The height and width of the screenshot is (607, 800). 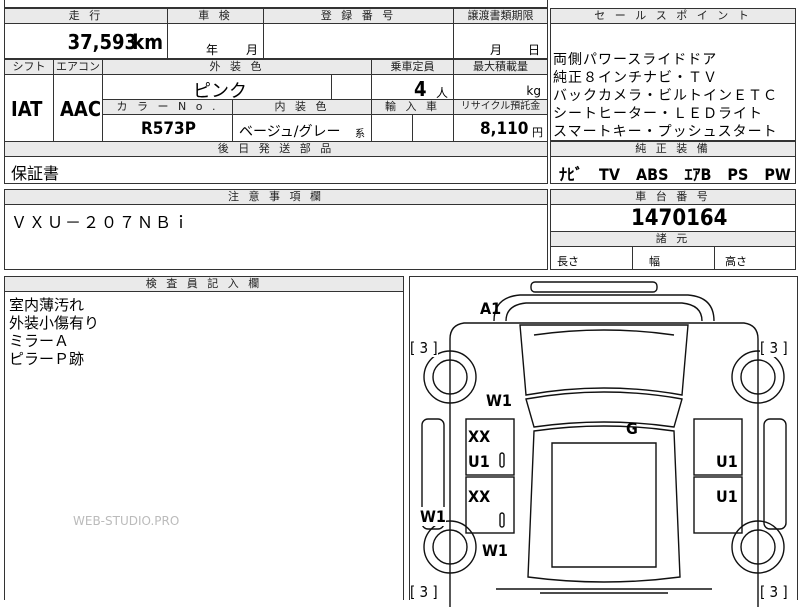 What do you see at coordinates (658, 114) in the screenshot?
I see `sales-point-4: シートヒーター・ＬＥＤライト` at bounding box center [658, 114].